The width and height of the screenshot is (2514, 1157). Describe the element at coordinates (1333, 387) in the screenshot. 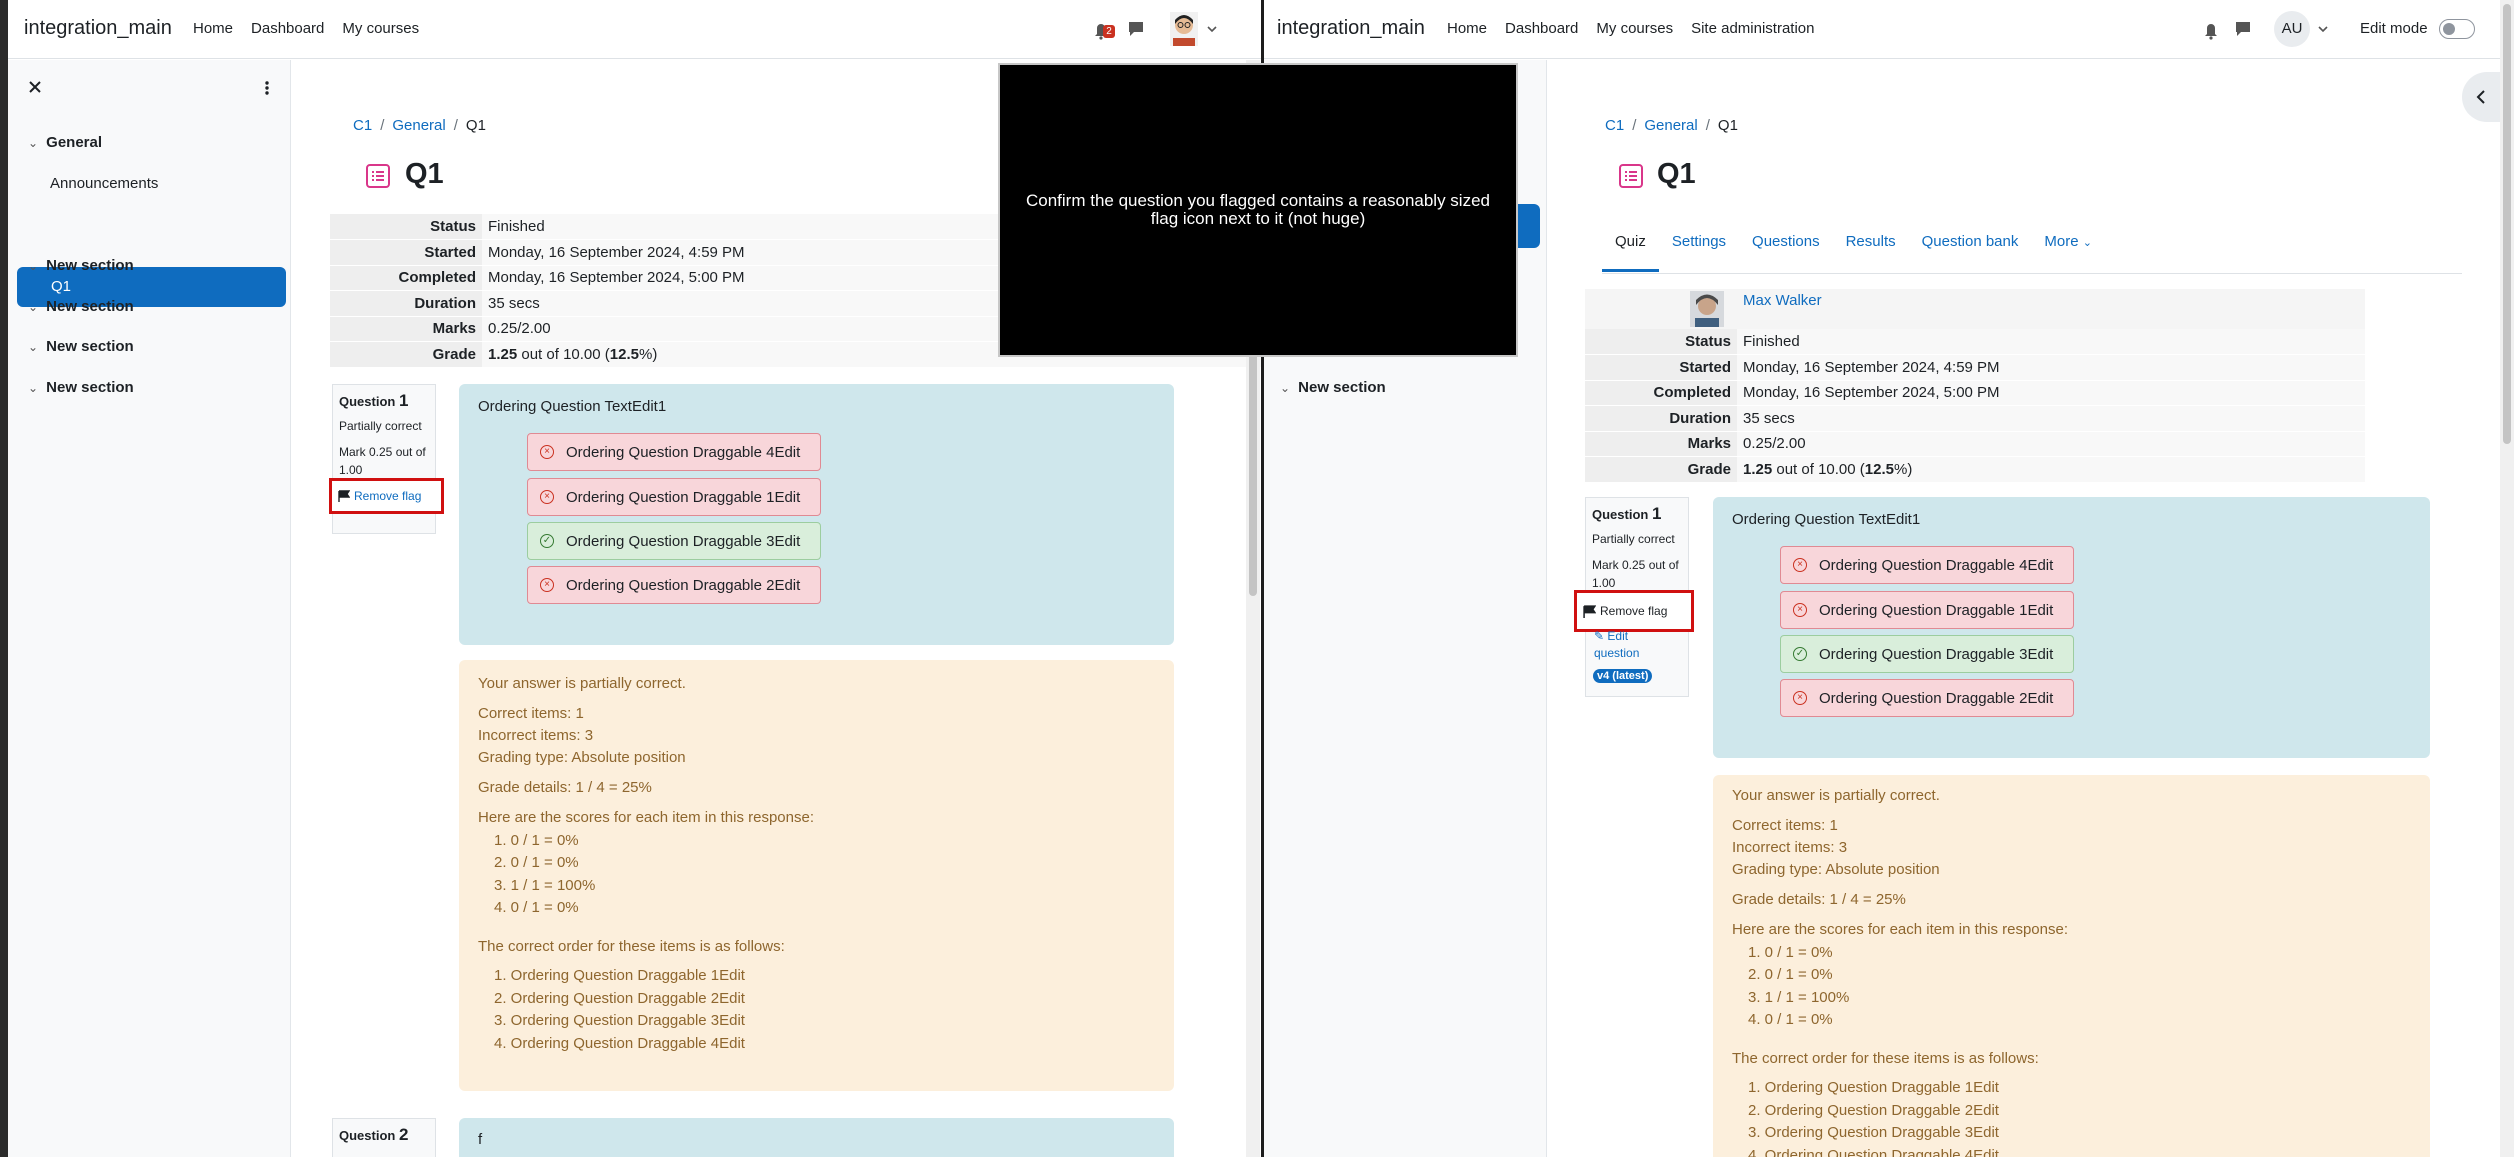

I see `drawer-section-new: ⌄ New section` at that location.